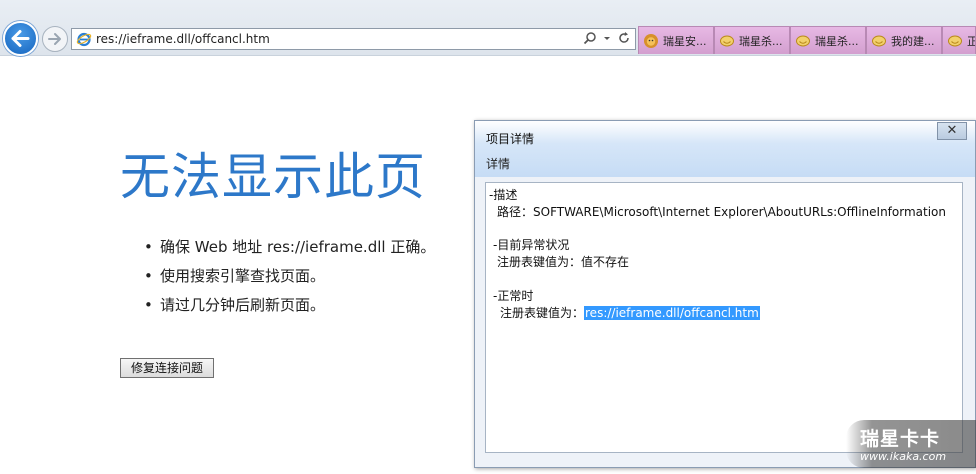  Describe the element at coordinates (542, 313) in the screenshot. I see `normal-prefix: 注册表键值为：` at that location.